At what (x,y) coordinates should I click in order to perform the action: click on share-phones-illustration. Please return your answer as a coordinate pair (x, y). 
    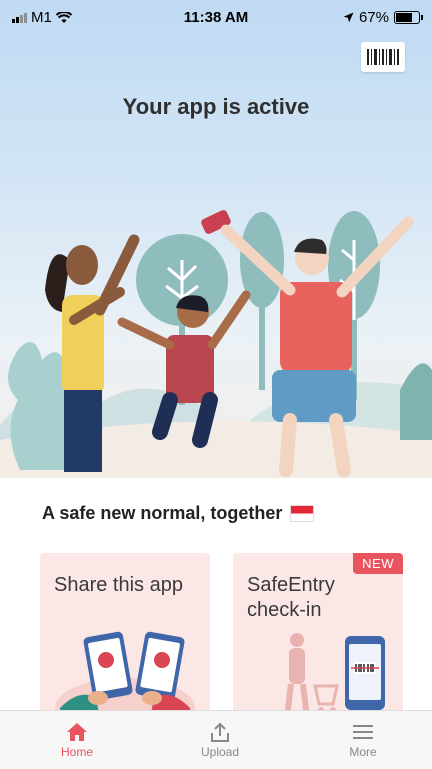
    Looking at the image, I should click on (125, 674).